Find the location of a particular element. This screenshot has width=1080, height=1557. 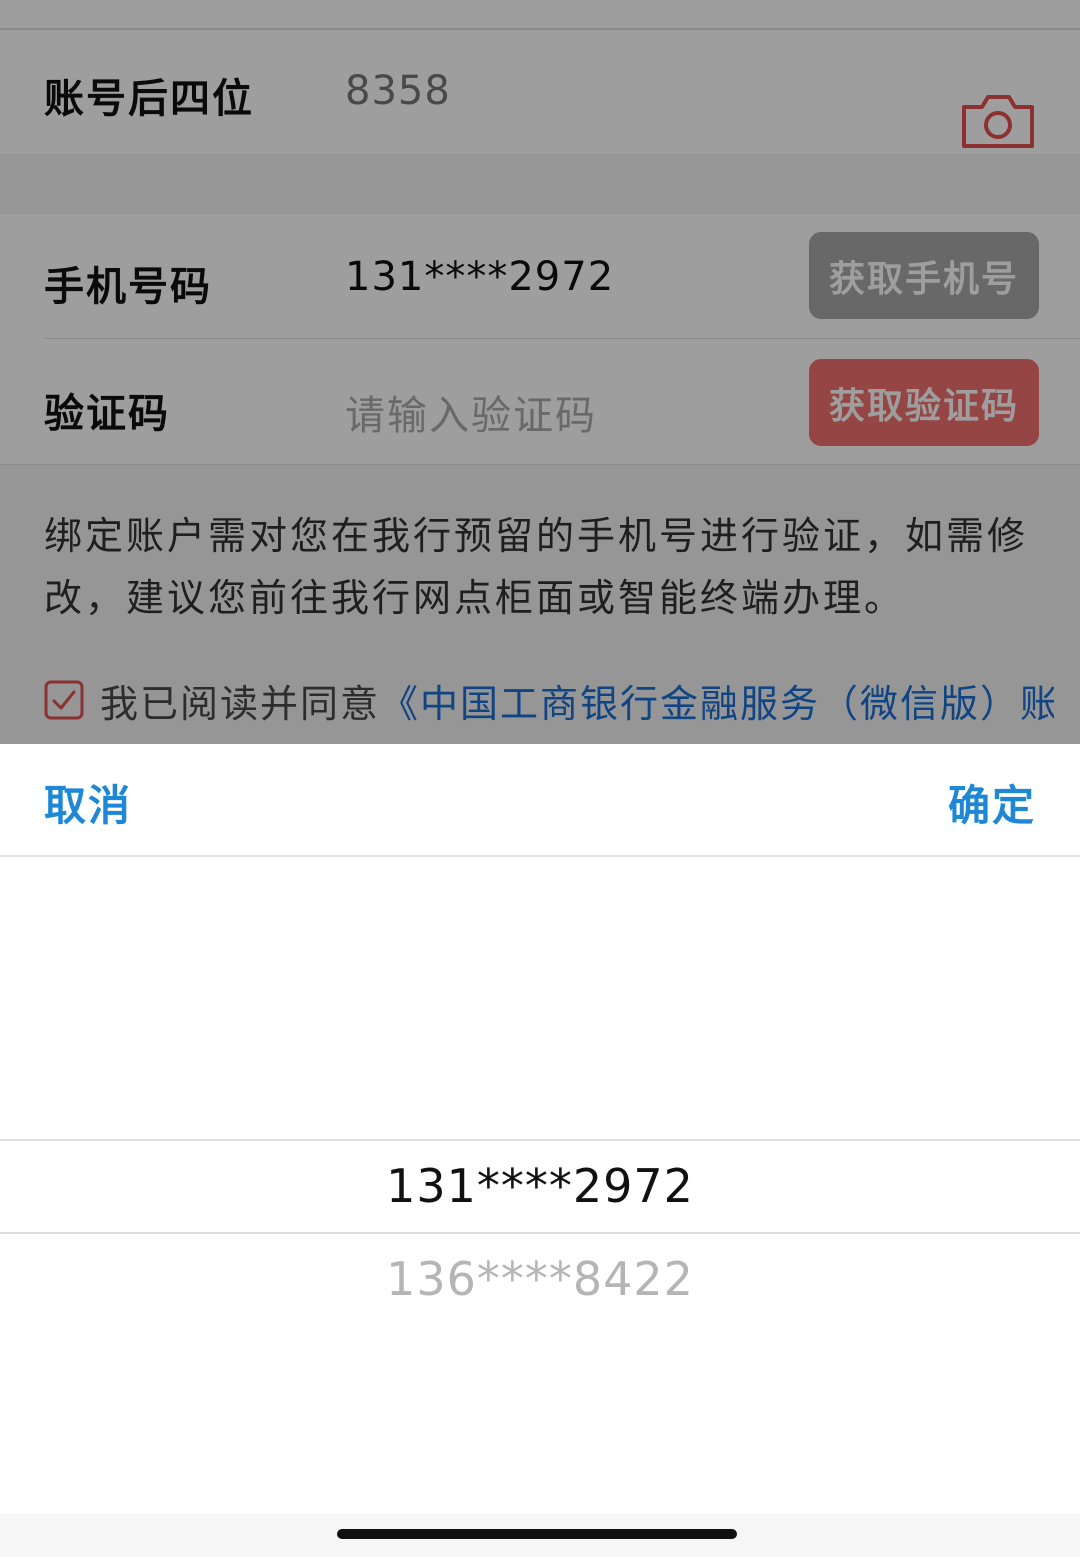

confirm-button: 确定 is located at coordinates (992, 802).